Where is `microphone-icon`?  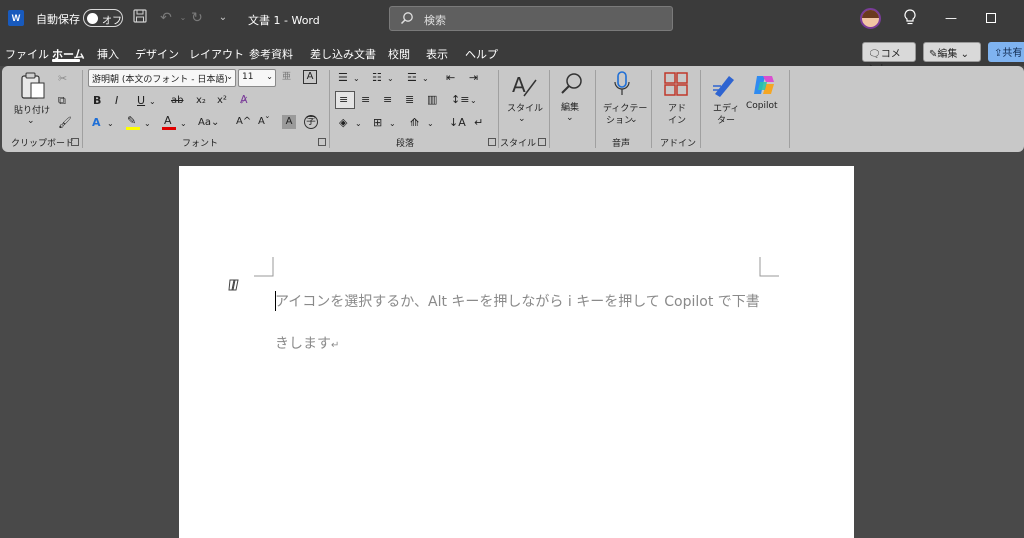 microphone-icon is located at coordinates (622, 83).